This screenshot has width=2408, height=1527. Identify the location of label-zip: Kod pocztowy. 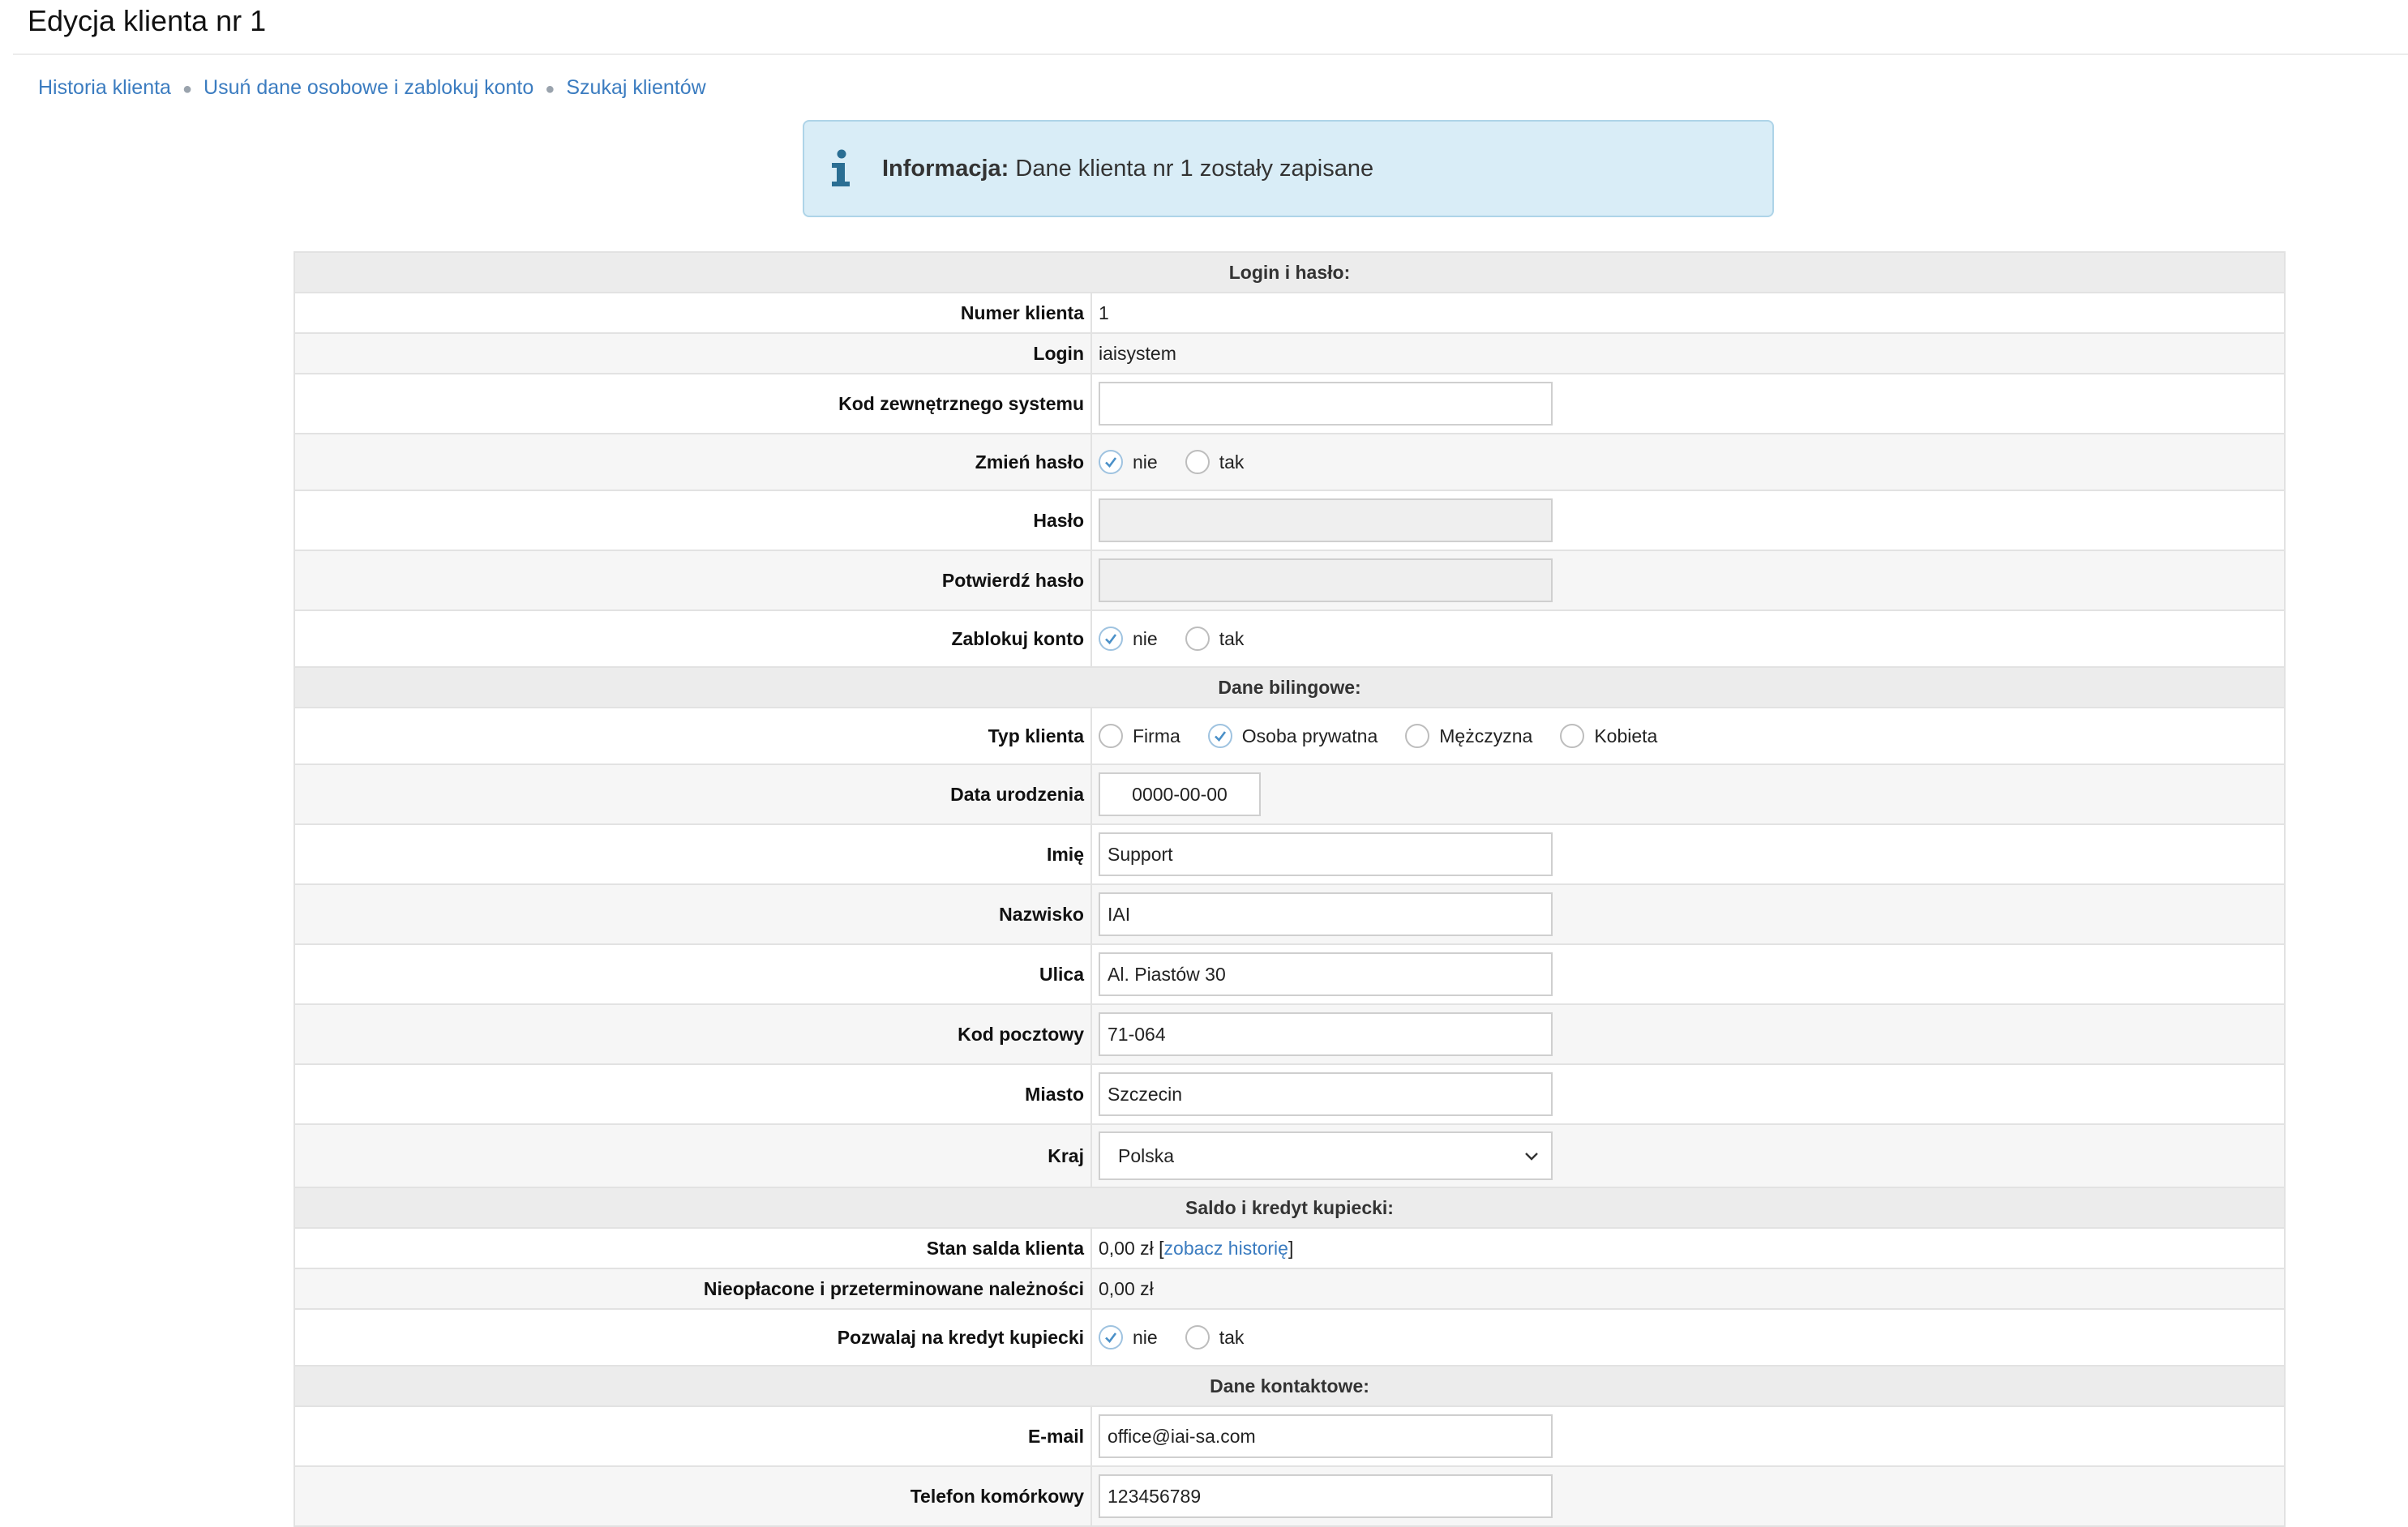
(693, 1034).